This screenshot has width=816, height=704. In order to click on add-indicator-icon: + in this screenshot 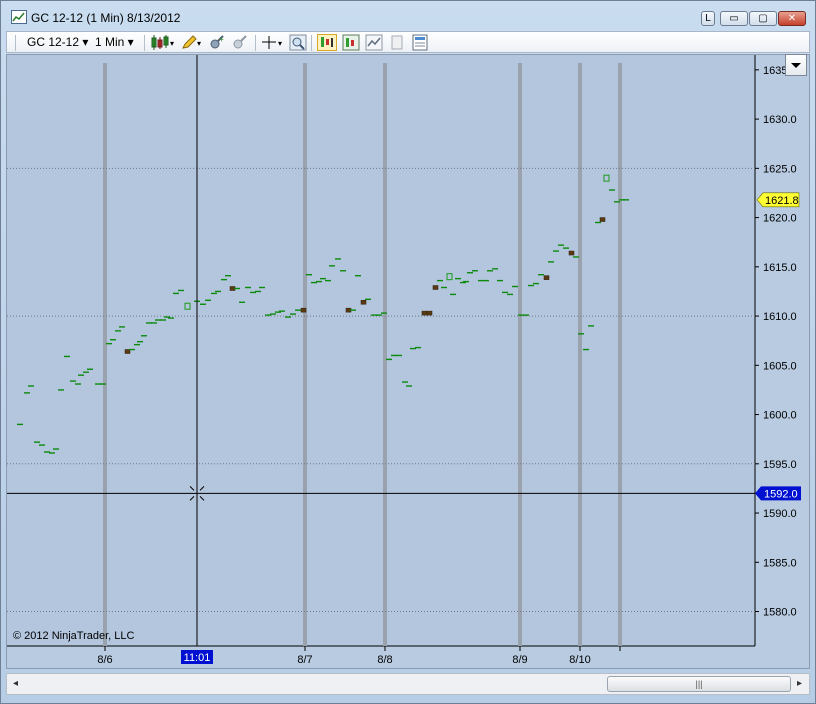, I will do `click(217, 42)`.